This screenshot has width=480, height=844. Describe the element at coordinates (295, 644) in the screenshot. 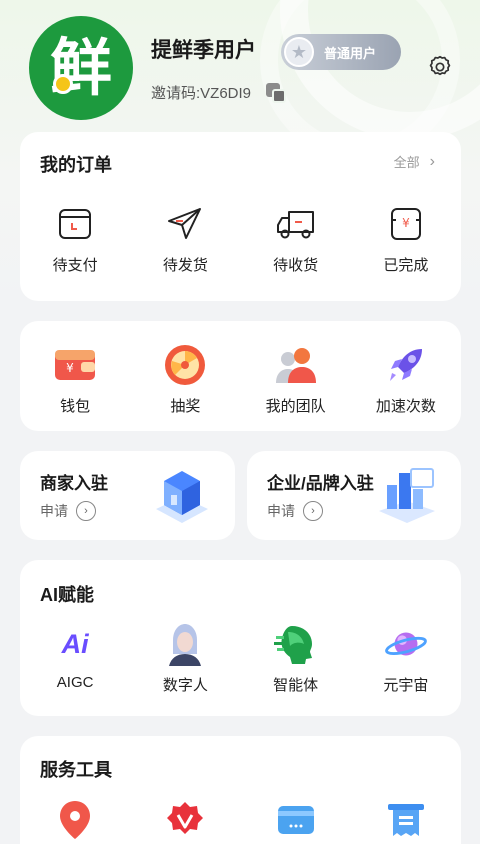

I see `agent-head-icon` at that location.